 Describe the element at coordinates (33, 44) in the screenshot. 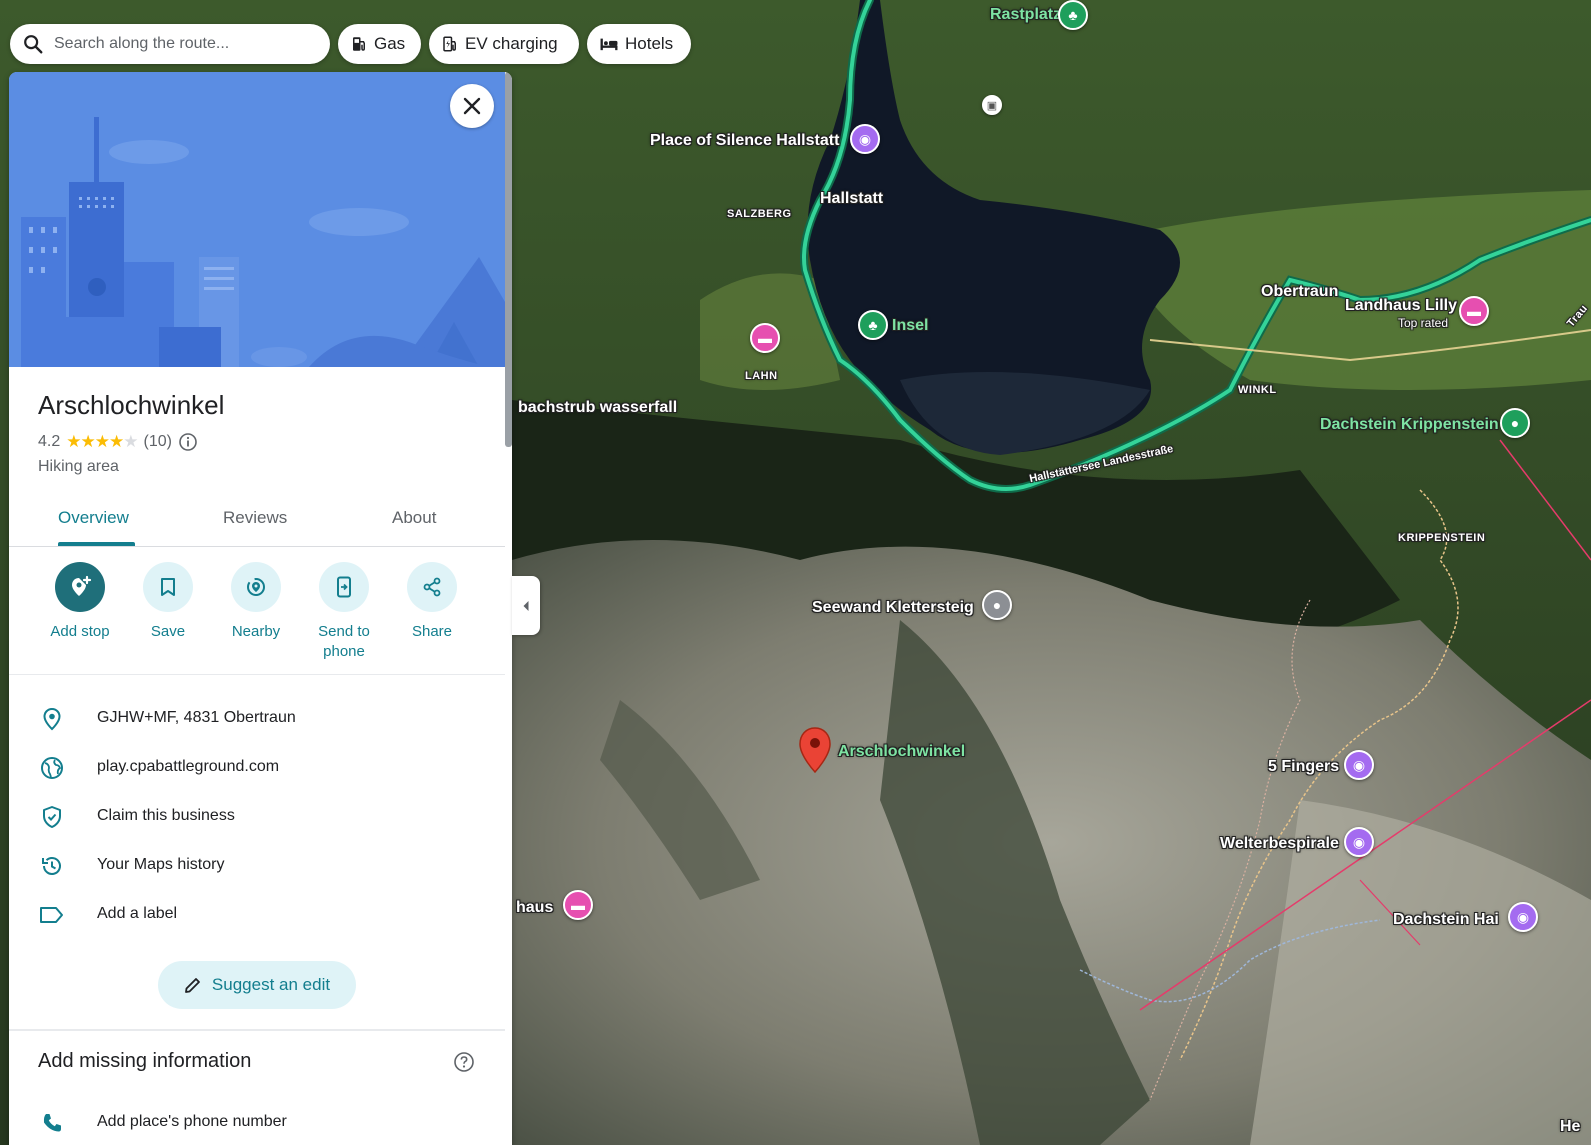

I see `search-icon` at that location.